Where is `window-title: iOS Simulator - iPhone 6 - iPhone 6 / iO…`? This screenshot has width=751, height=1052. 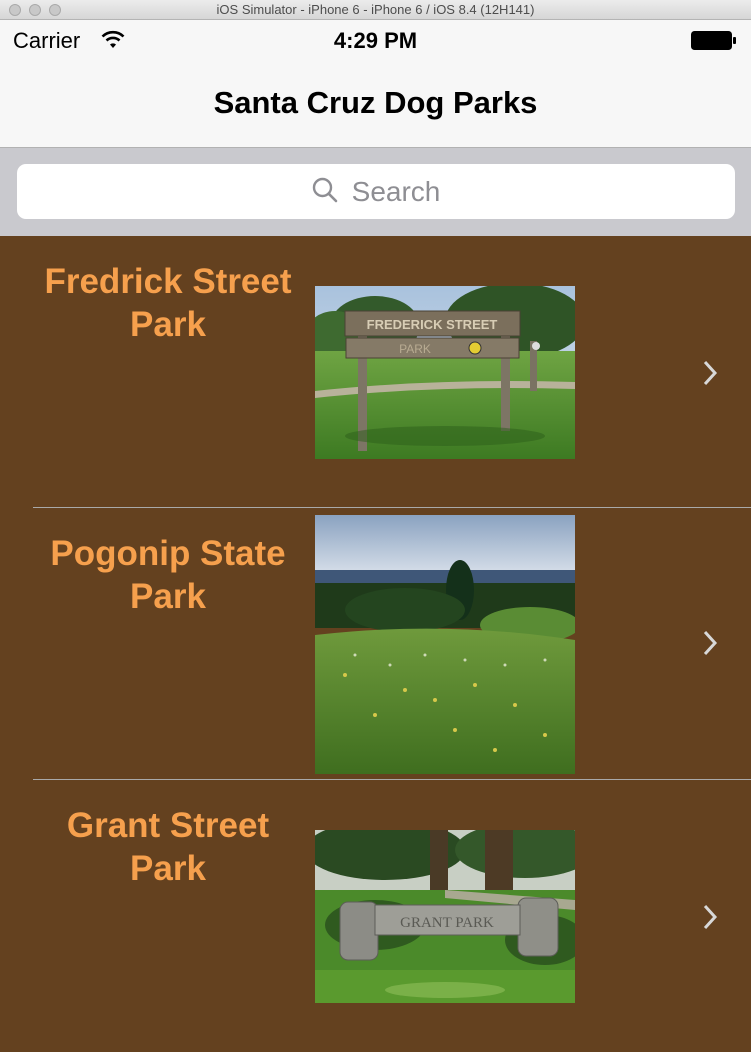 window-title: iOS Simulator - iPhone 6 - iPhone 6 / iO… is located at coordinates (375, 9).